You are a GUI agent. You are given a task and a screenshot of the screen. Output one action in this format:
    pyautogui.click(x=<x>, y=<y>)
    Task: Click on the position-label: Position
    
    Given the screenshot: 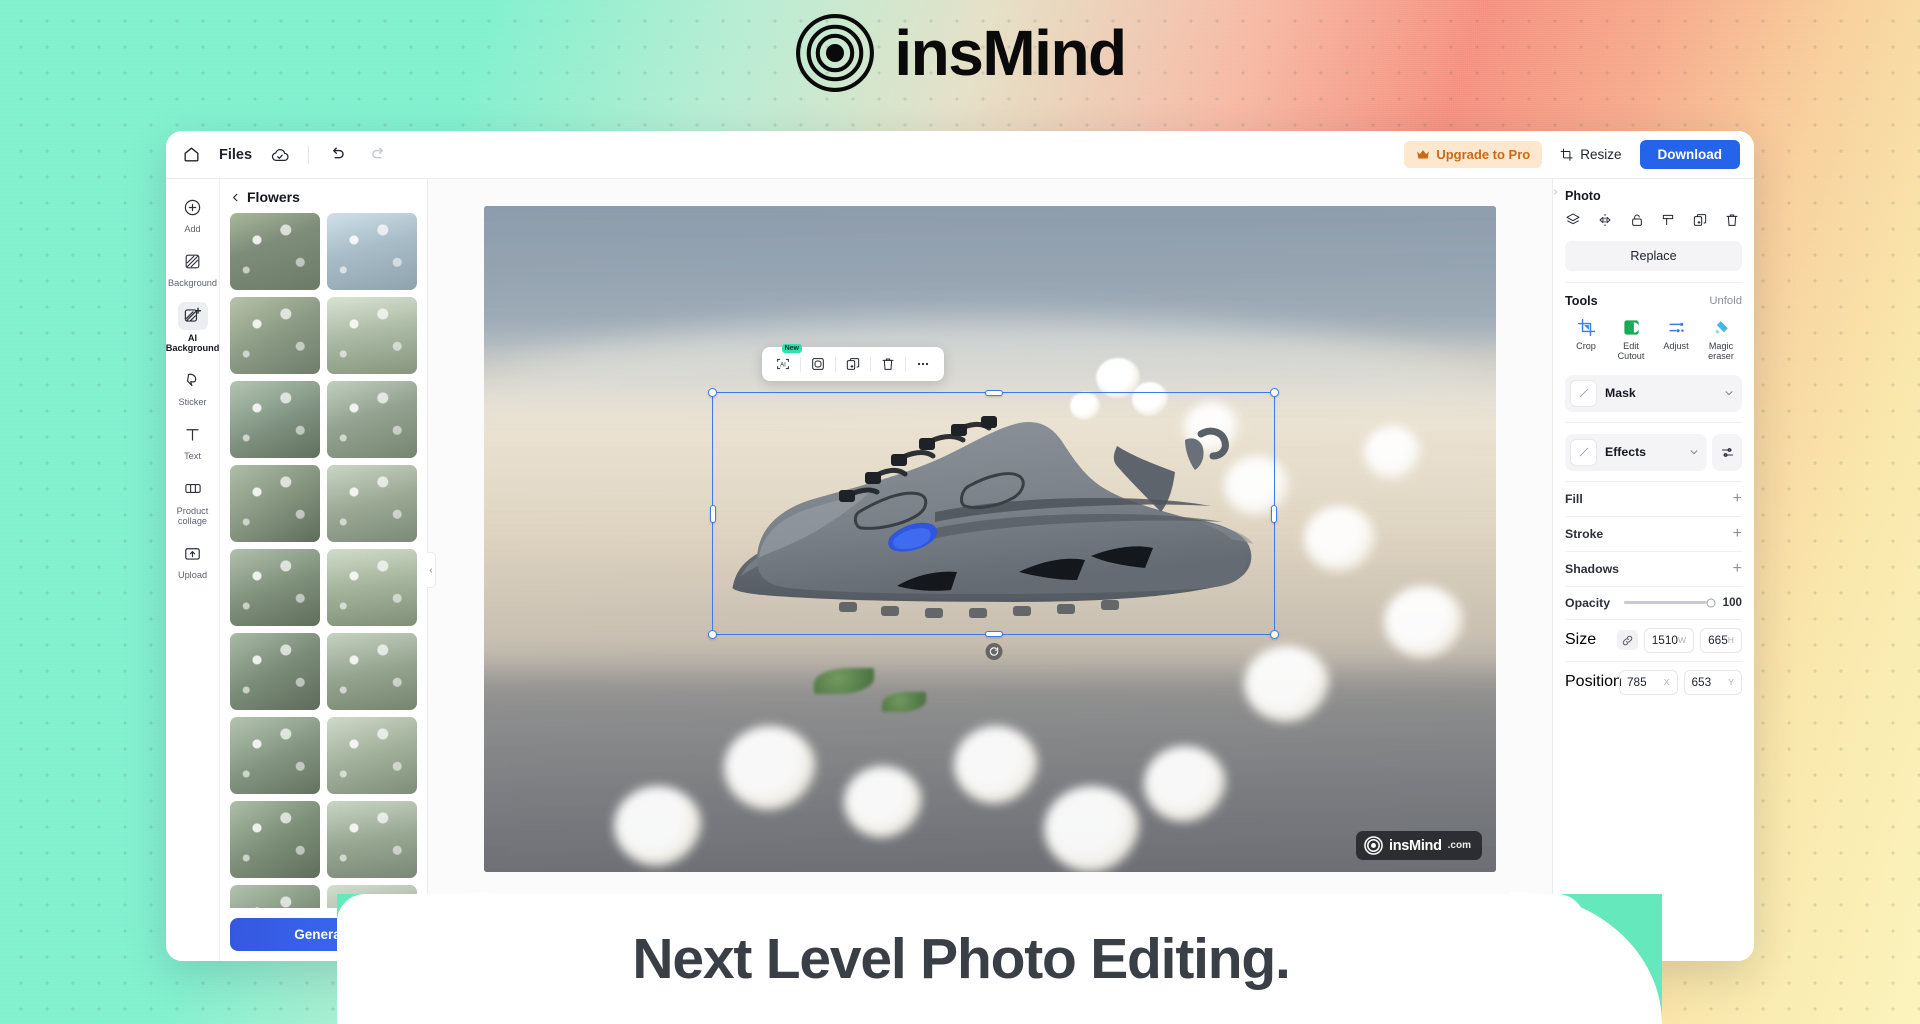 What is the action you would take?
    pyautogui.click(x=1593, y=682)
    